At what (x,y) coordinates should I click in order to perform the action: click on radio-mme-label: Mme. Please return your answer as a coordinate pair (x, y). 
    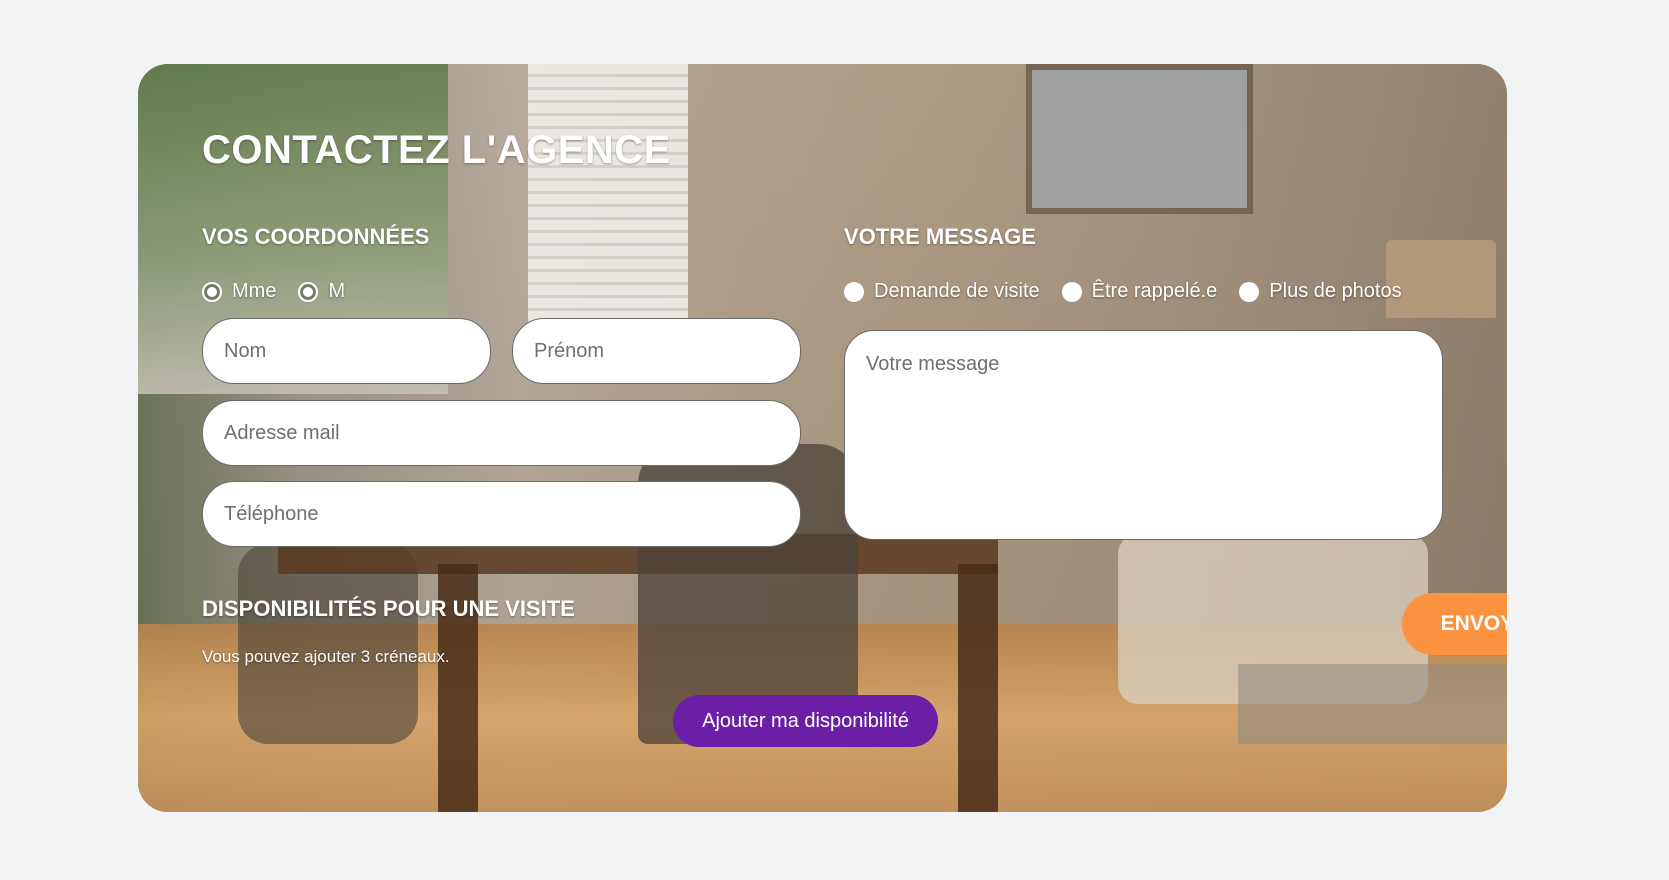
    Looking at the image, I should click on (254, 291).